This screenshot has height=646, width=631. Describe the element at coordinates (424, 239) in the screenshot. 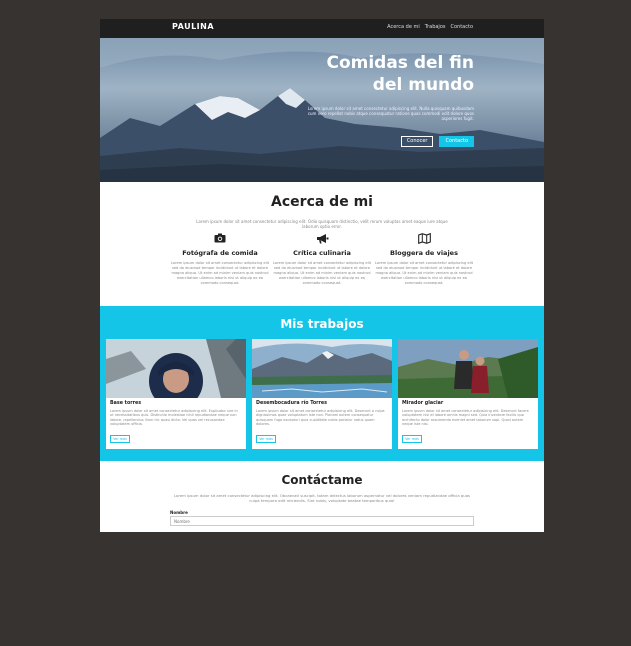

I see `map-icon` at that location.